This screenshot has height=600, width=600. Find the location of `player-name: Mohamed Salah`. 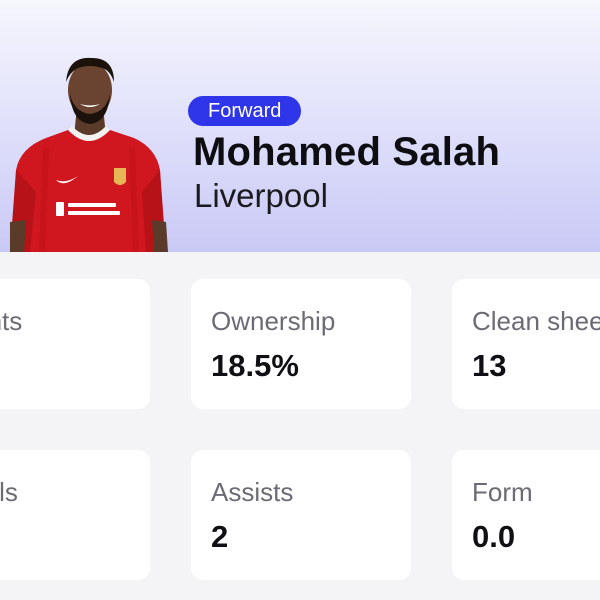

player-name: Mohamed Salah is located at coordinates (347, 152).